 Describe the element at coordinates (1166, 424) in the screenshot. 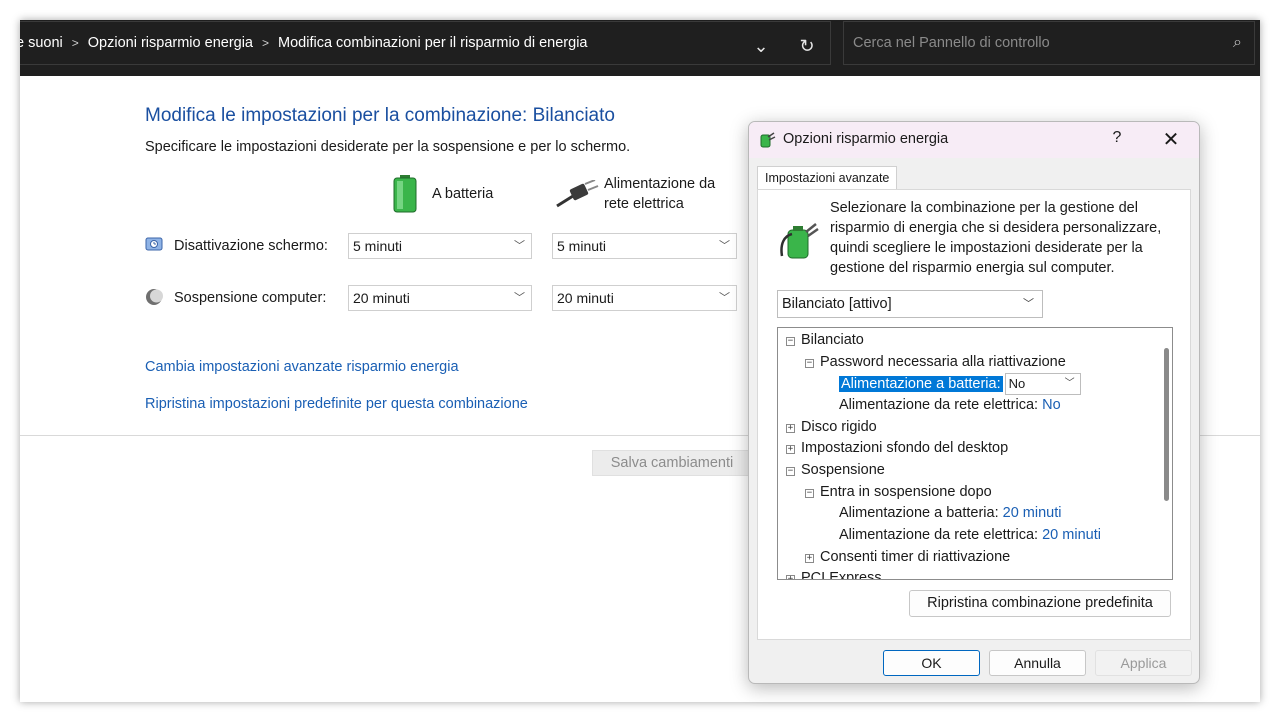

I see `tree-scrollbar` at that location.